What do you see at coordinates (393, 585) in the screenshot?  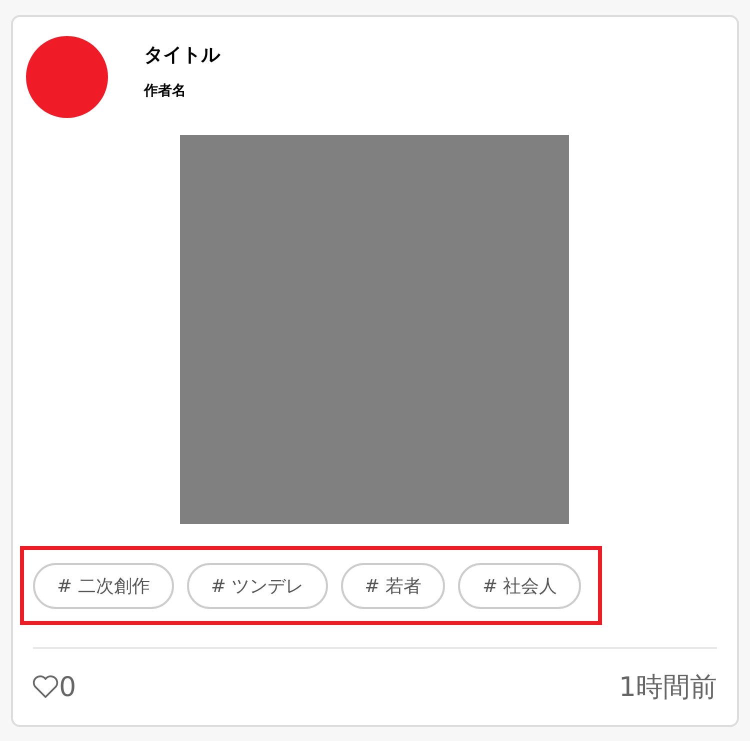 I see `tag-chip: # 若者` at bounding box center [393, 585].